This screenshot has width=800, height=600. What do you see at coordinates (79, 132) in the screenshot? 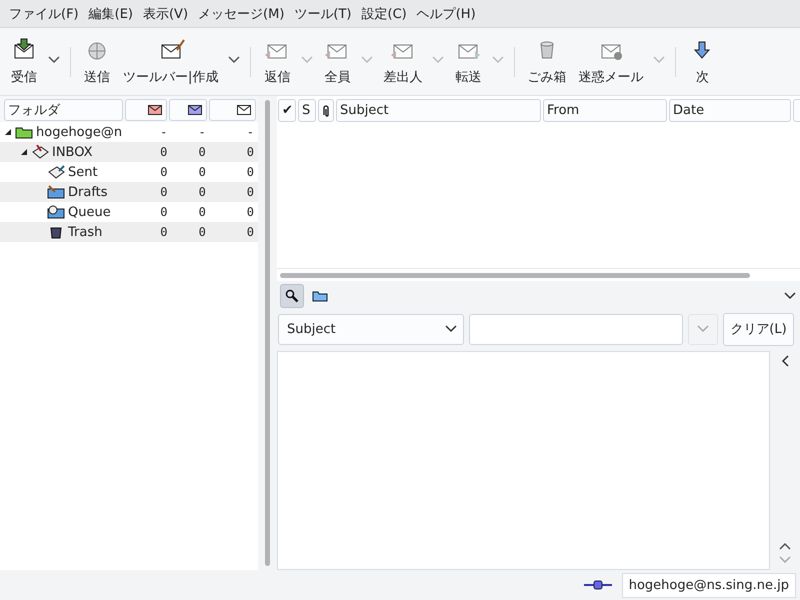
I see `folder-name: hogehoge@n` at bounding box center [79, 132].